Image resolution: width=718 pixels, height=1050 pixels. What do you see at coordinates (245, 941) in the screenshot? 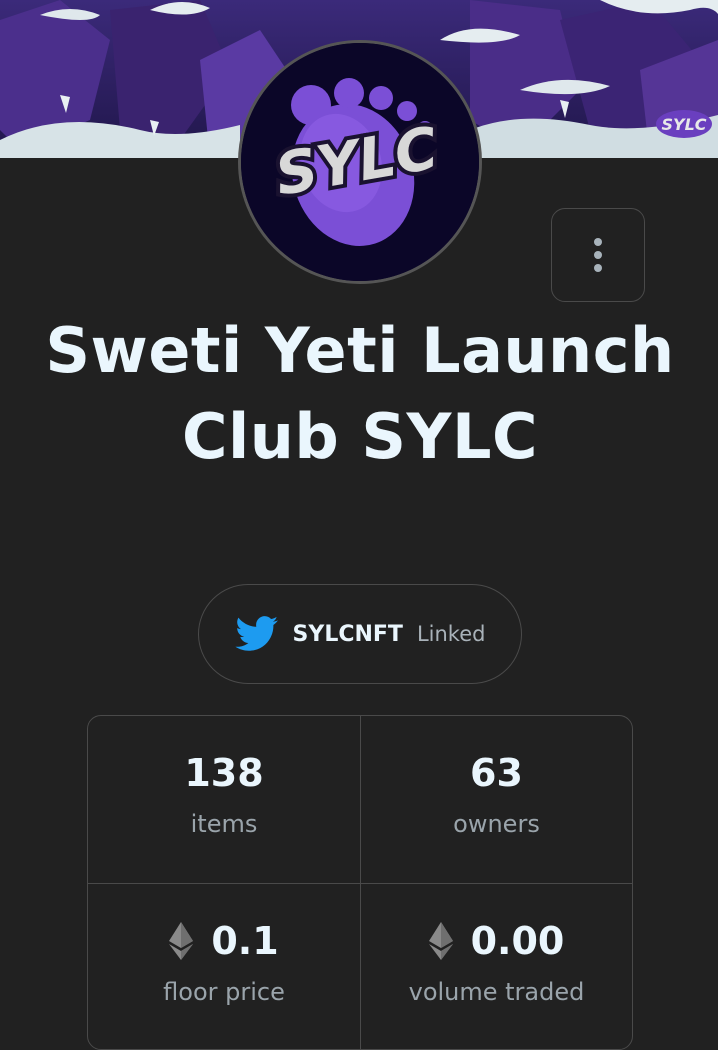
I see `floor-price-value: 0.1` at bounding box center [245, 941].